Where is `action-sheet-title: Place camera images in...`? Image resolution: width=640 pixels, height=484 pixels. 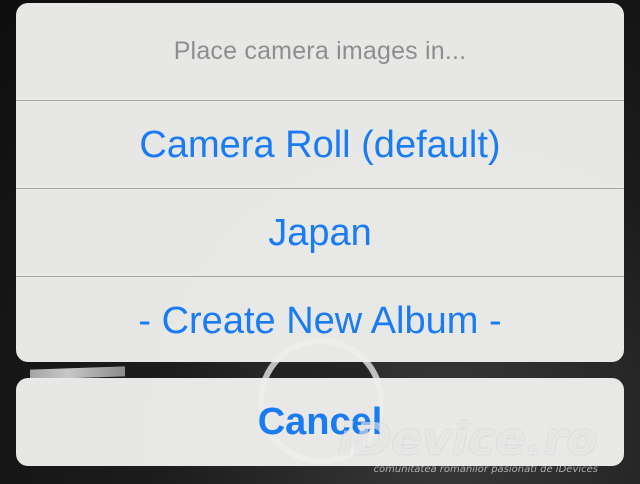 action-sheet-title: Place camera images in... is located at coordinates (320, 51).